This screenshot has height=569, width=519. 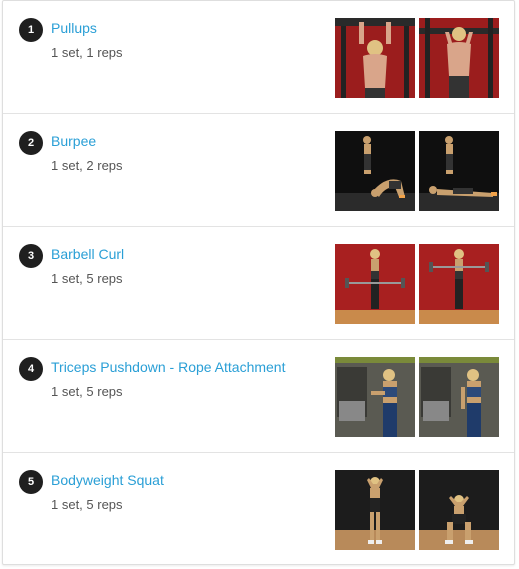 What do you see at coordinates (31, 30) in the screenshot?
I see `exercise-number-badge: 1` at bounding box center [31, 30].